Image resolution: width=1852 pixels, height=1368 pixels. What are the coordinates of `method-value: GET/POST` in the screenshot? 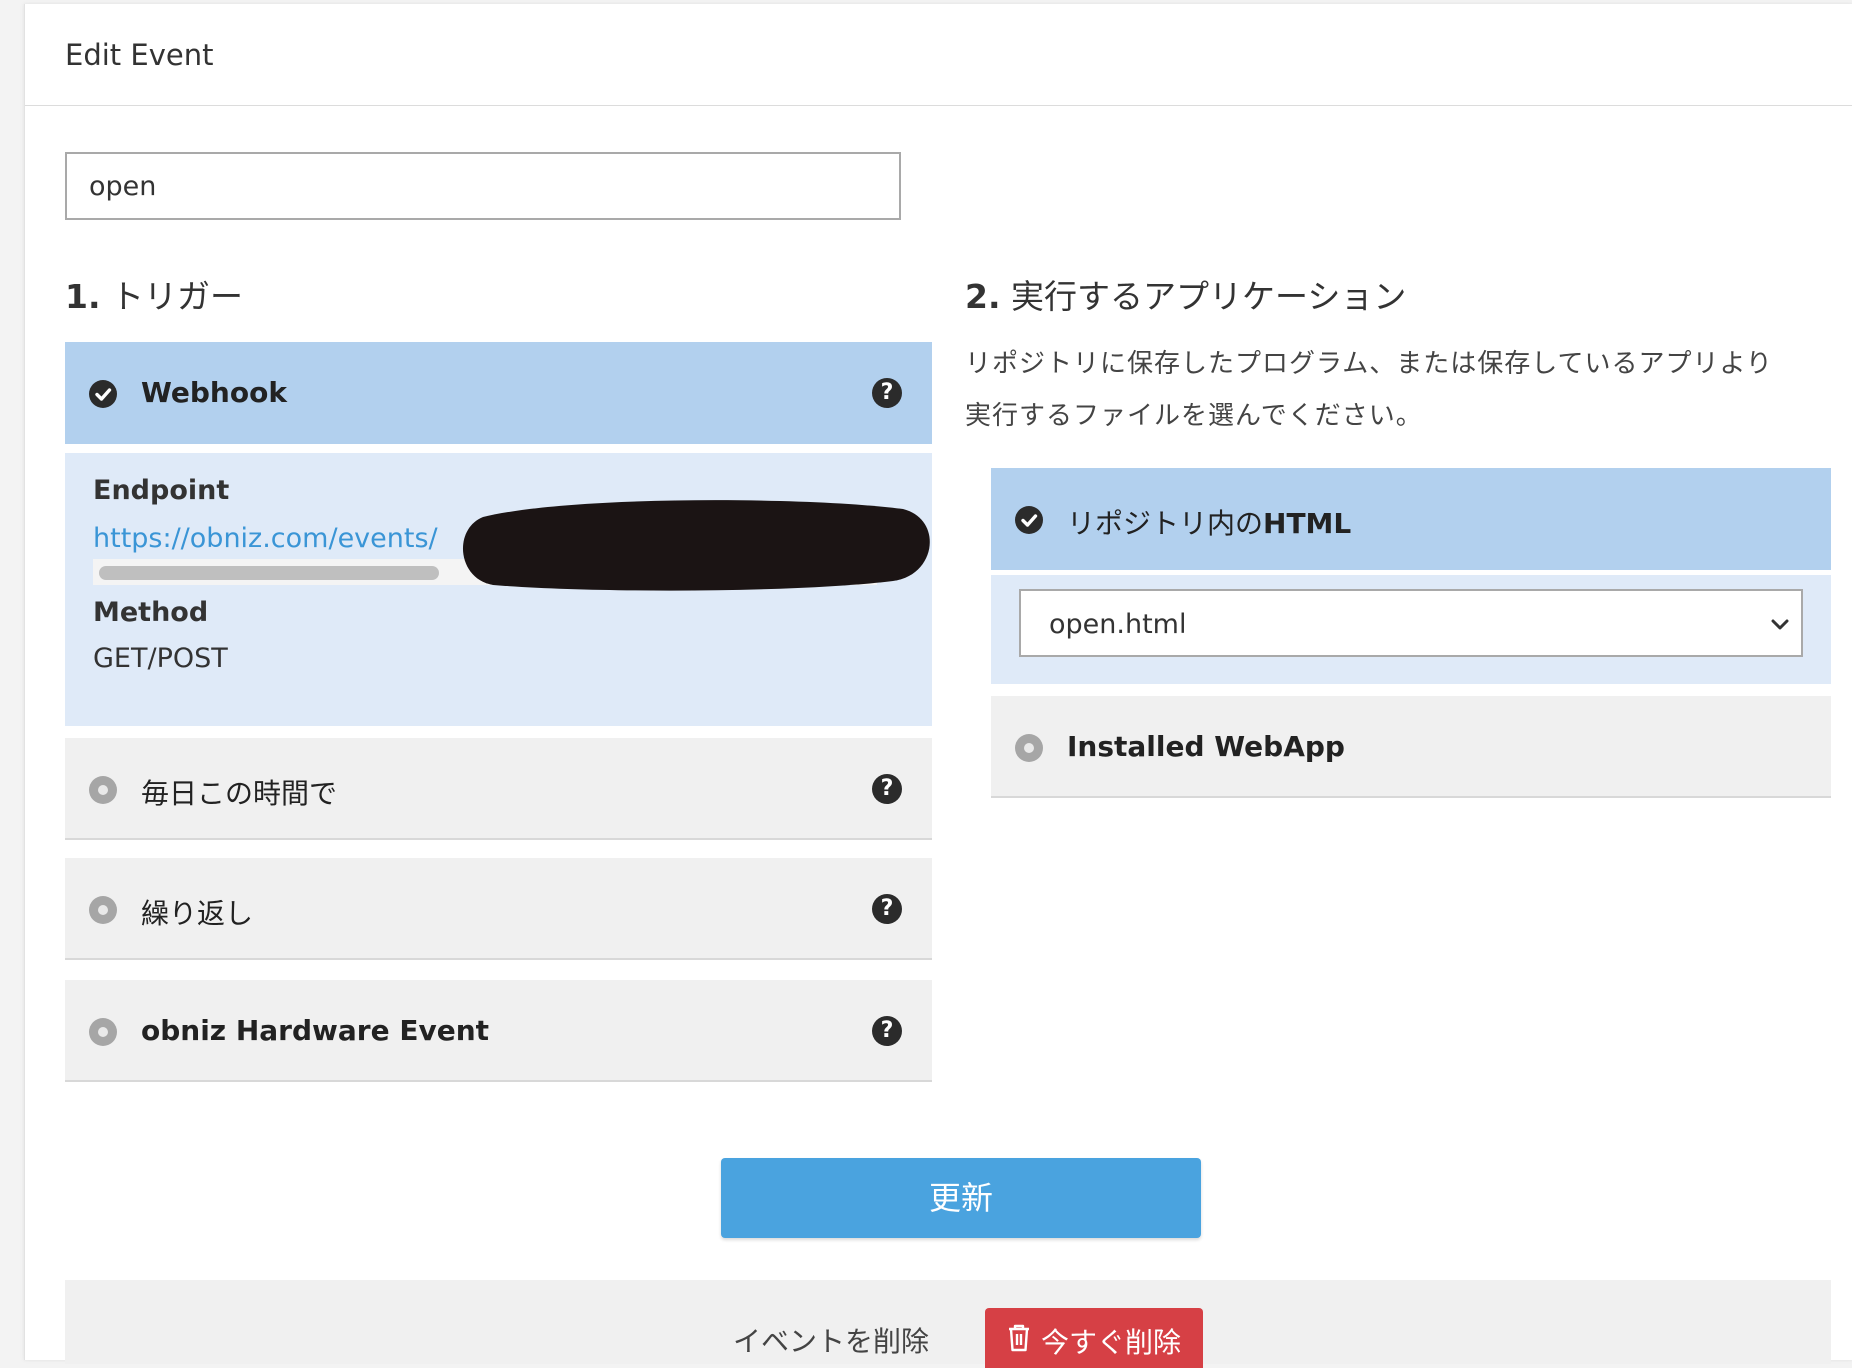 It's located at (160, 658).